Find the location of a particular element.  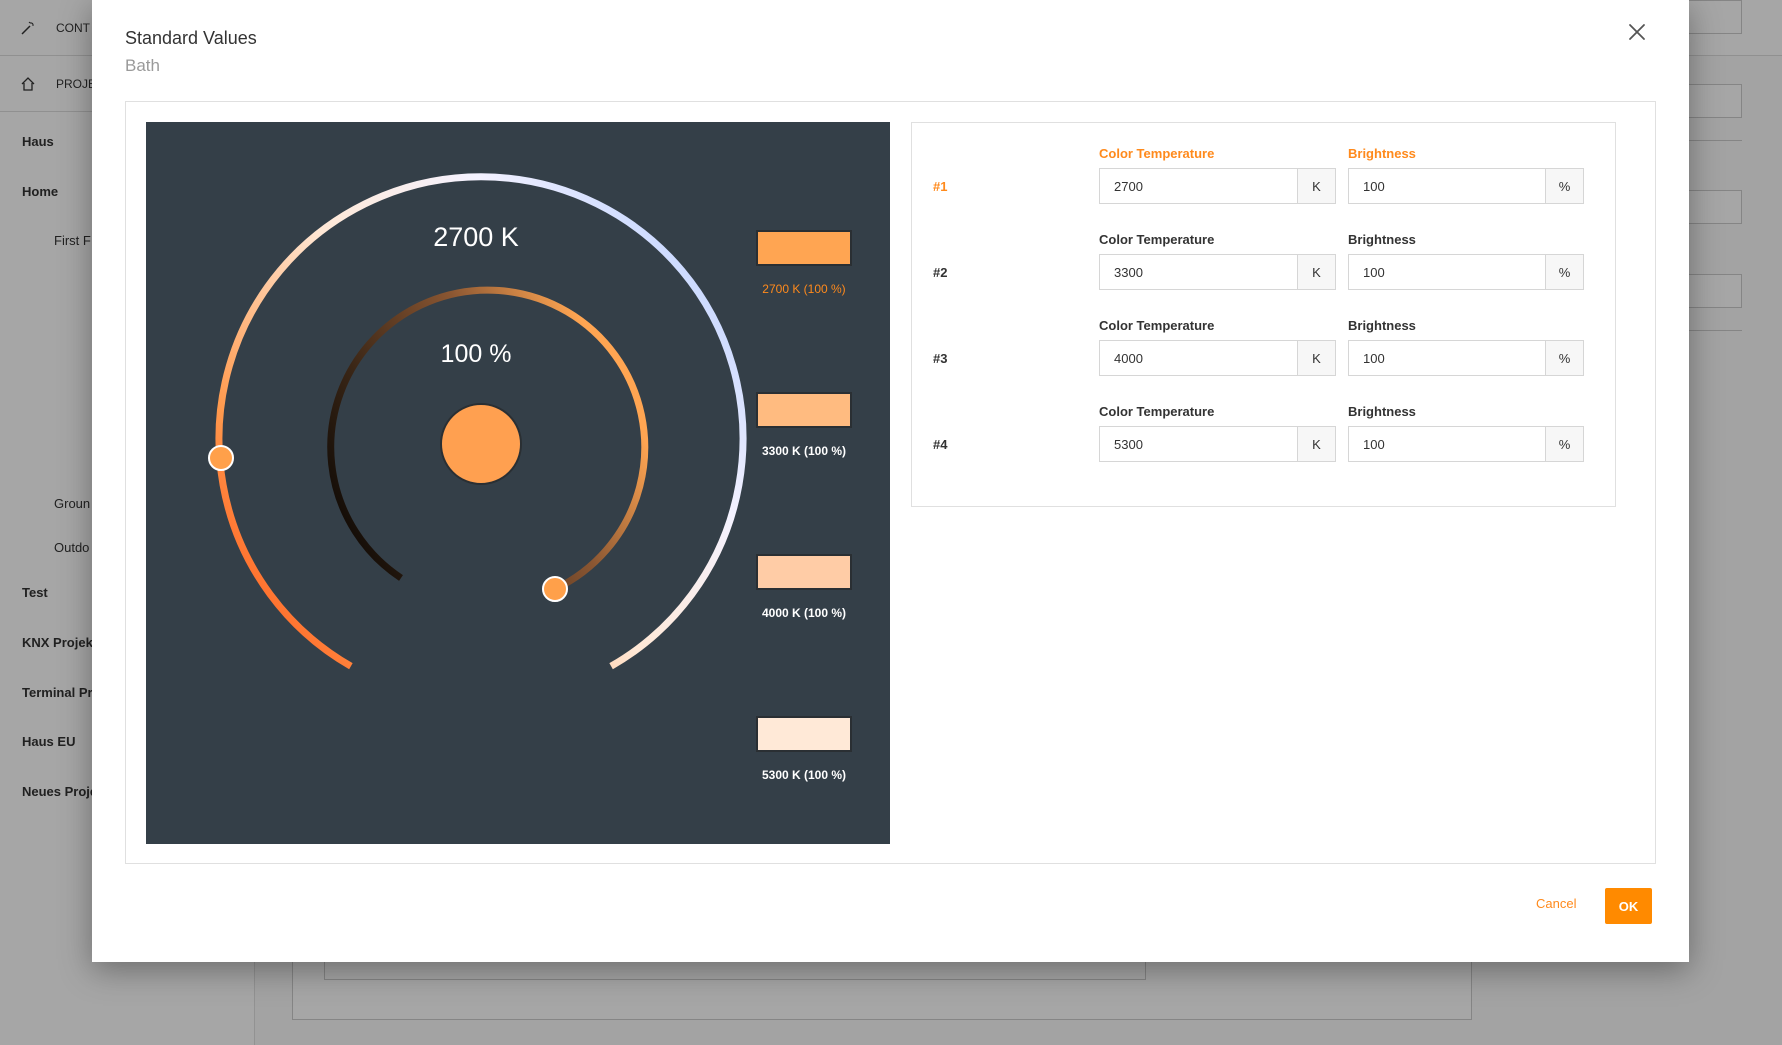

percent-unit-2: % is located at coordinates (1564, 272).